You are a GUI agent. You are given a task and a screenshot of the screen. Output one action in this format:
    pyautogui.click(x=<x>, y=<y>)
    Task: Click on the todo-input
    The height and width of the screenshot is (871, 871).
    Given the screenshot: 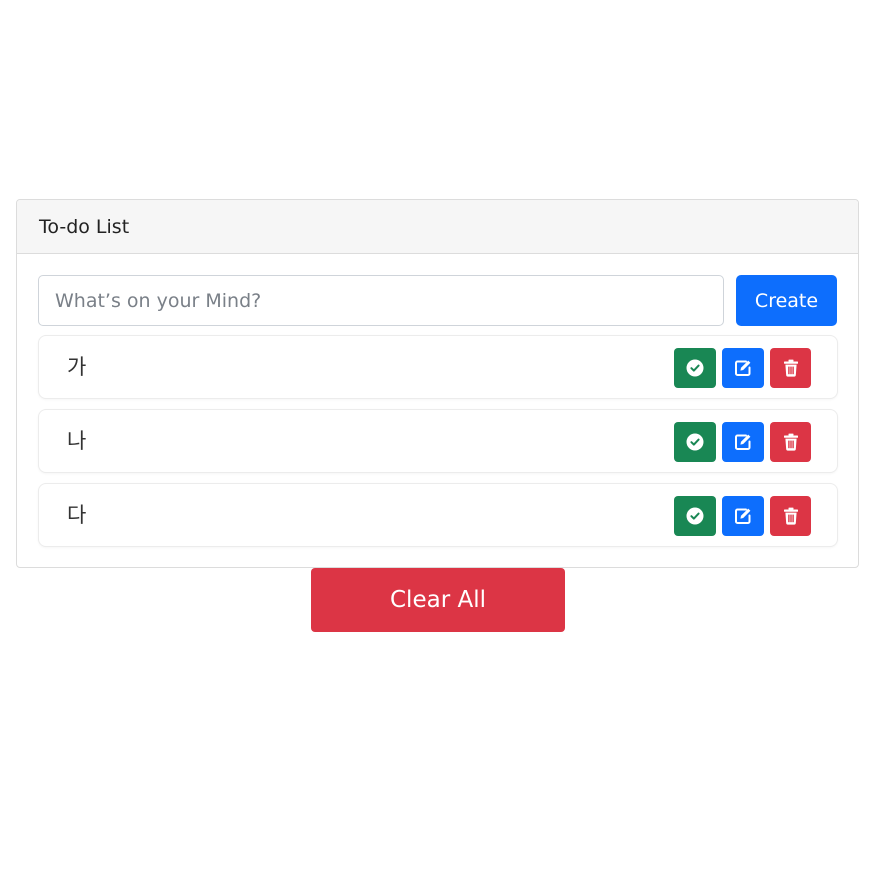 What is the action you would take?
    pyautogui.click(x=381, y=300)
    